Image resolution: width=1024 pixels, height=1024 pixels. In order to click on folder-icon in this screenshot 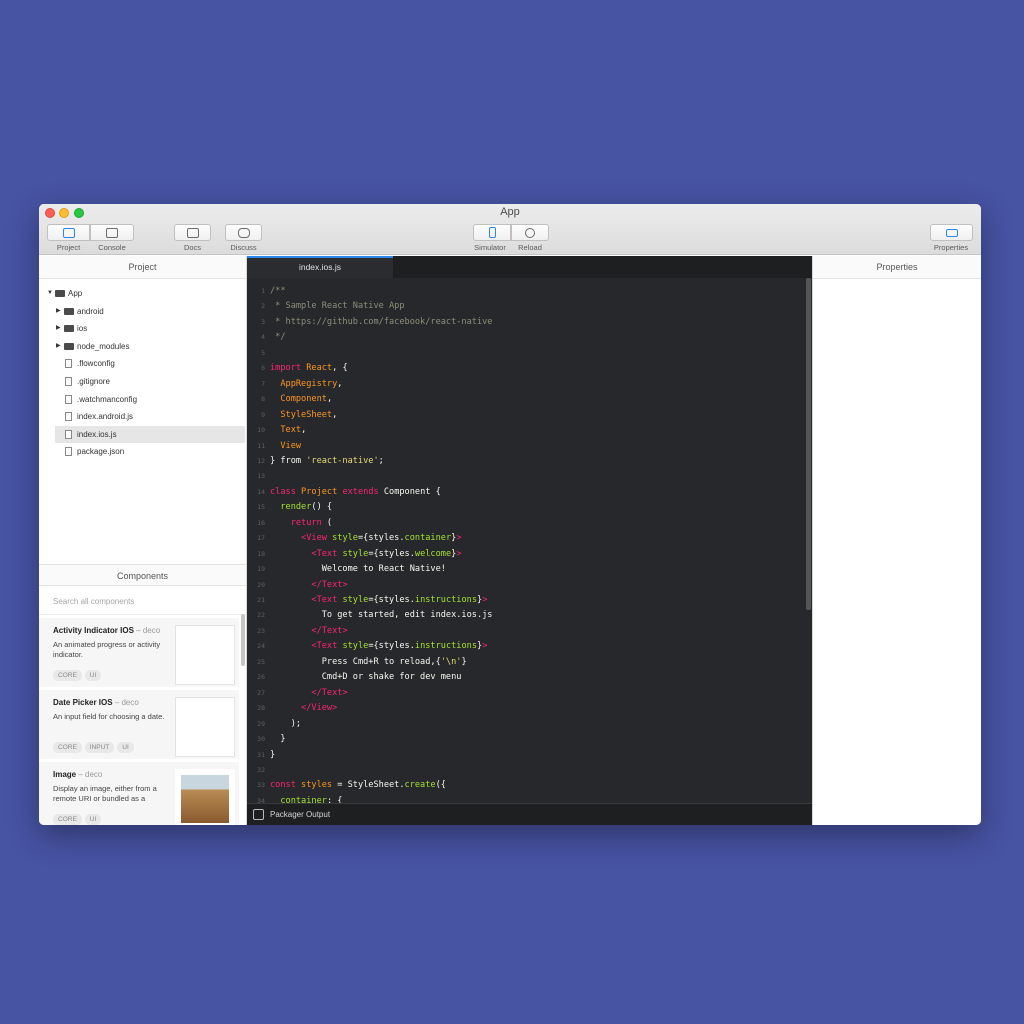, I will do `click(69, 311)`.